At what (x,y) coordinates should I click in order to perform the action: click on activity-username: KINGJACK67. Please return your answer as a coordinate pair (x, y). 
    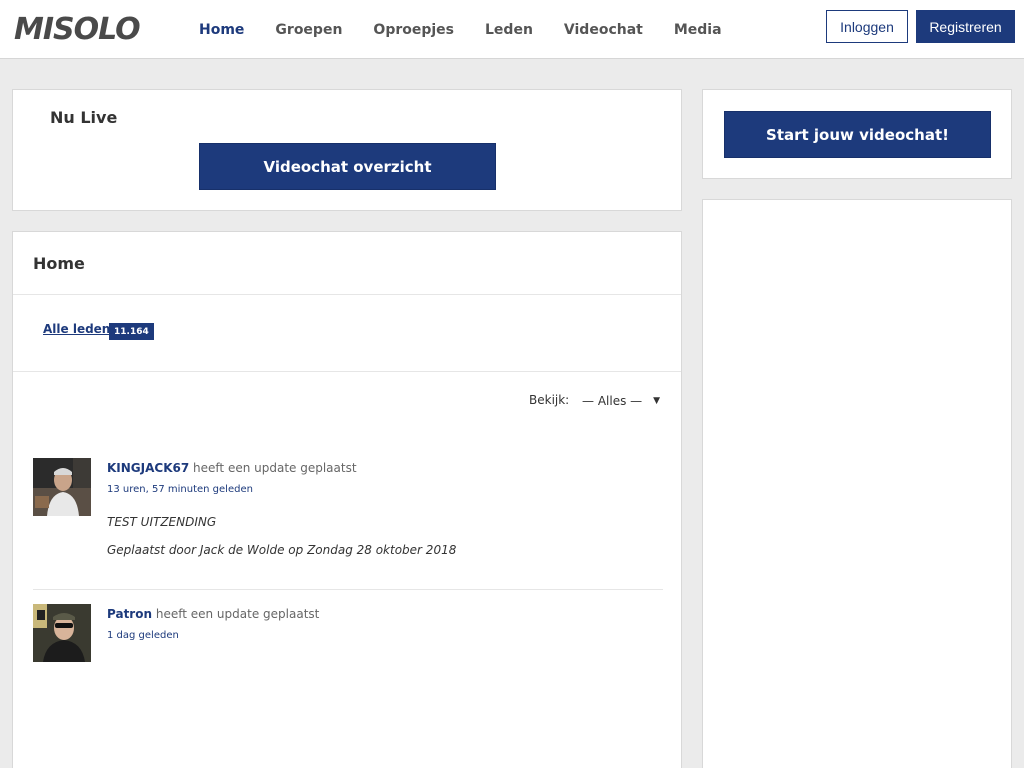
    Looking at the image, I should click on (148, 468).